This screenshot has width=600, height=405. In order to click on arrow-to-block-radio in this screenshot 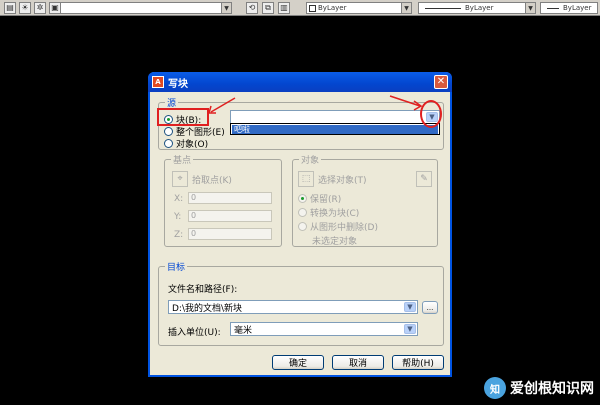, I will do `click(222, 105)`.